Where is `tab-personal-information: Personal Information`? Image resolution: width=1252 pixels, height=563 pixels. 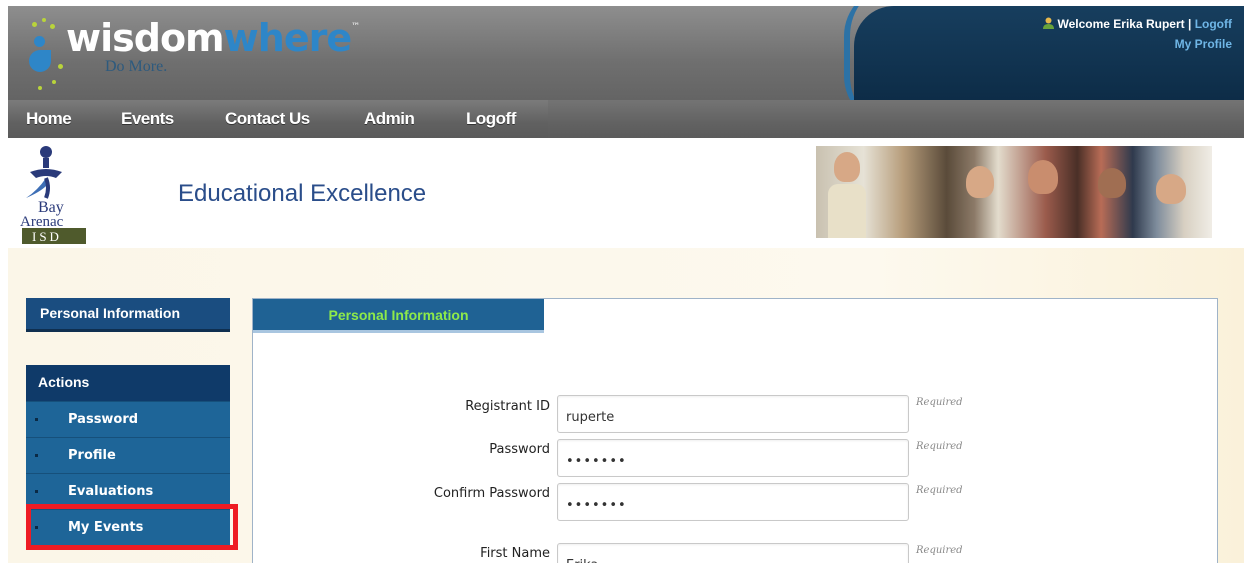
tab-personal-information: Personal Information is located at coordinates (398, 315).